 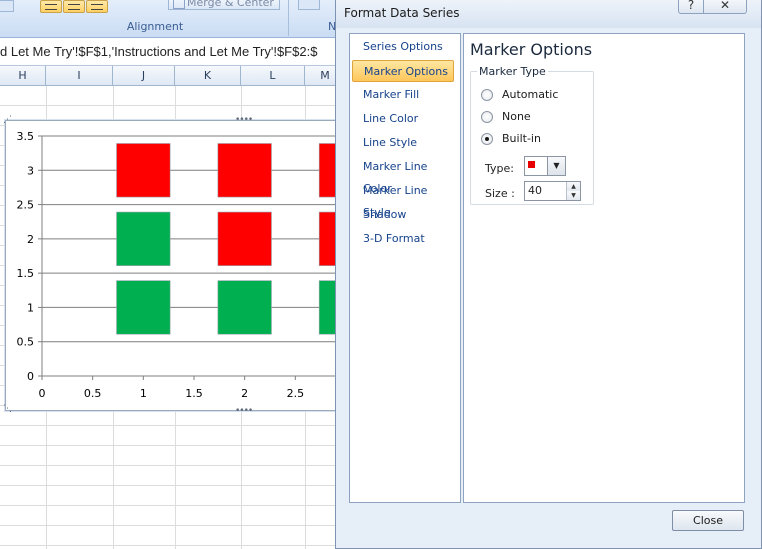 I want to click on y-tick-label: 1, so click(x=30, y=307).